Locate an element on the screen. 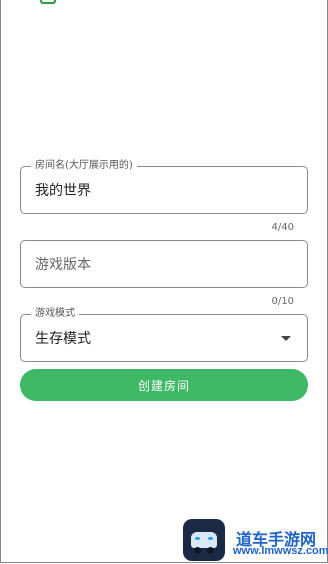 The height and width of the screenshot is (564, 328). dropdown-arrow-icon is located at coordinates (286, 338).